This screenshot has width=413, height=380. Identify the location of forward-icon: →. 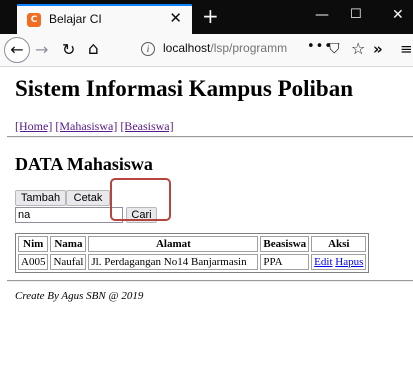
(41, 49).